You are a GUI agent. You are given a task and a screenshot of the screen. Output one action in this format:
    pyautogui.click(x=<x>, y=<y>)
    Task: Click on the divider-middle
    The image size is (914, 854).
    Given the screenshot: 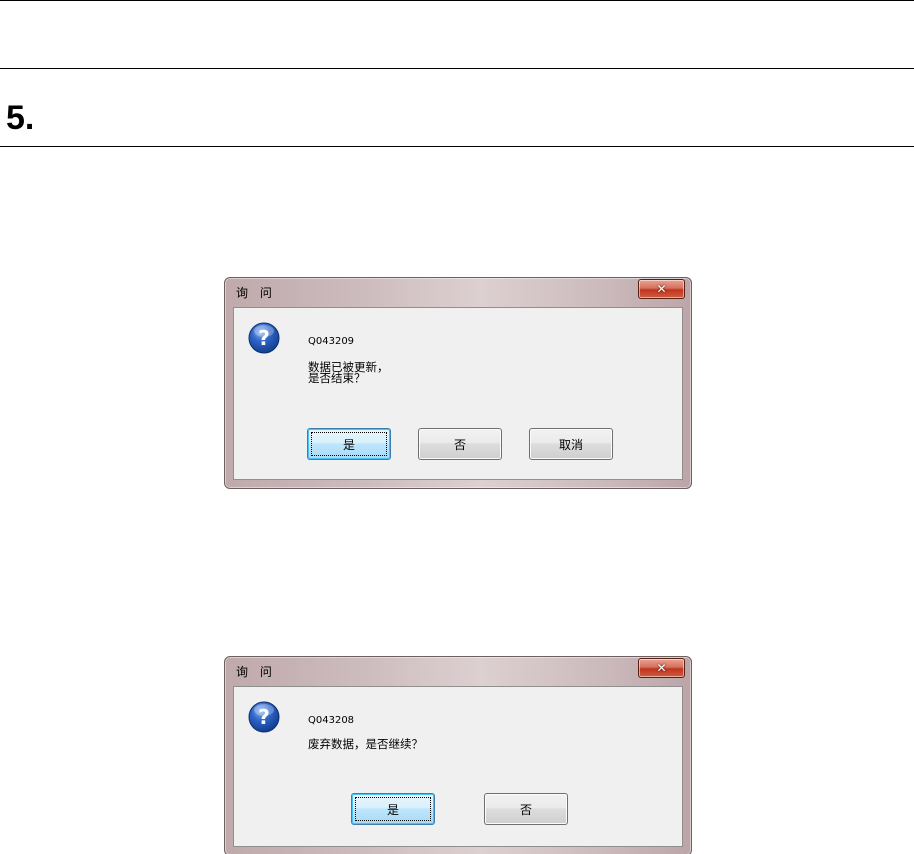 What is the action you would take?
    pyautogui.click(x=457, y=68)
    